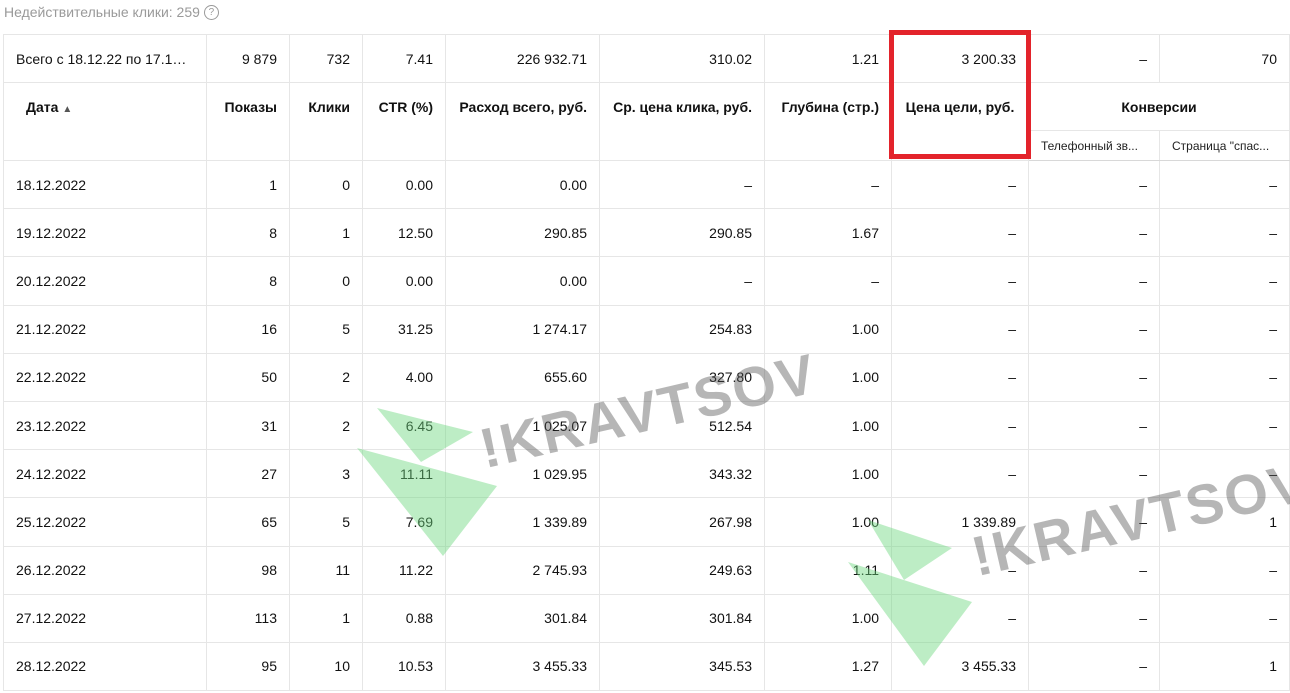 The height and width of the screenshot is (693, 1290). What do you see at coordinates (326, 233) in the screenshot?
I see `cell-clicks: 1` at bounding box center [326, 233].